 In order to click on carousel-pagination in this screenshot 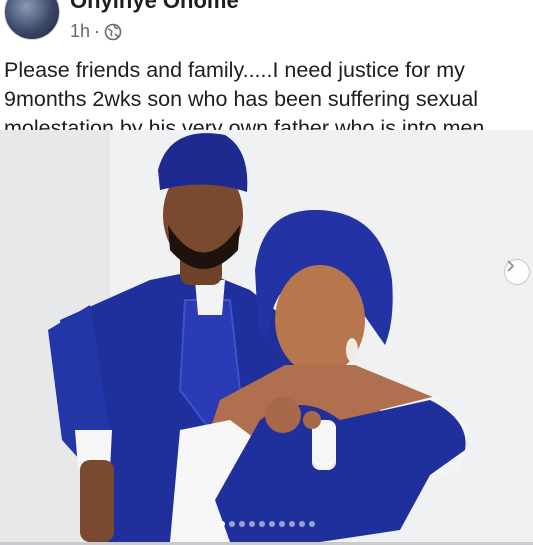, I will do `click(266, 524)`.